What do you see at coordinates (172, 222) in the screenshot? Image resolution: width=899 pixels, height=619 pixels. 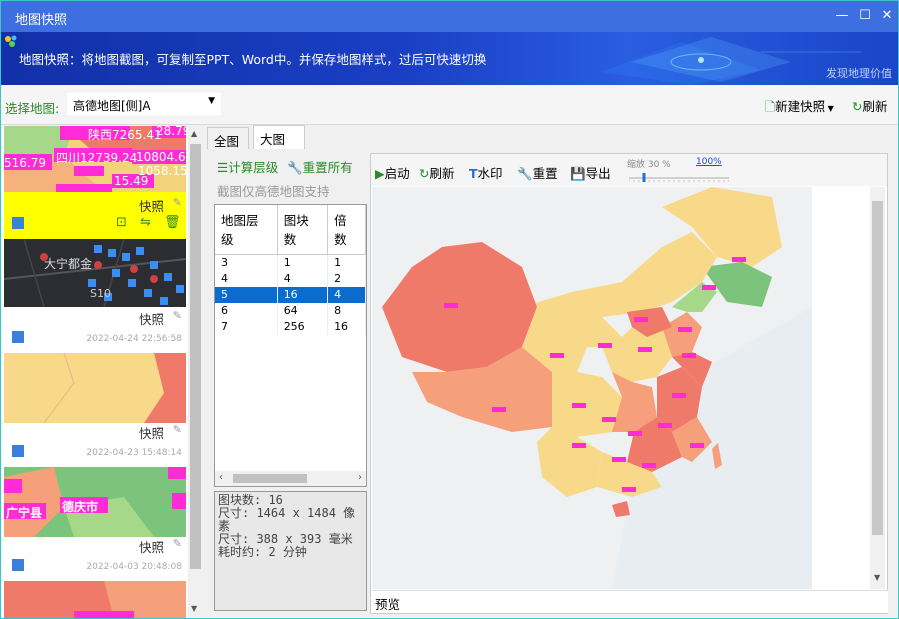 I see `trash-icon: 🗑` at bounding box center [172, 222].